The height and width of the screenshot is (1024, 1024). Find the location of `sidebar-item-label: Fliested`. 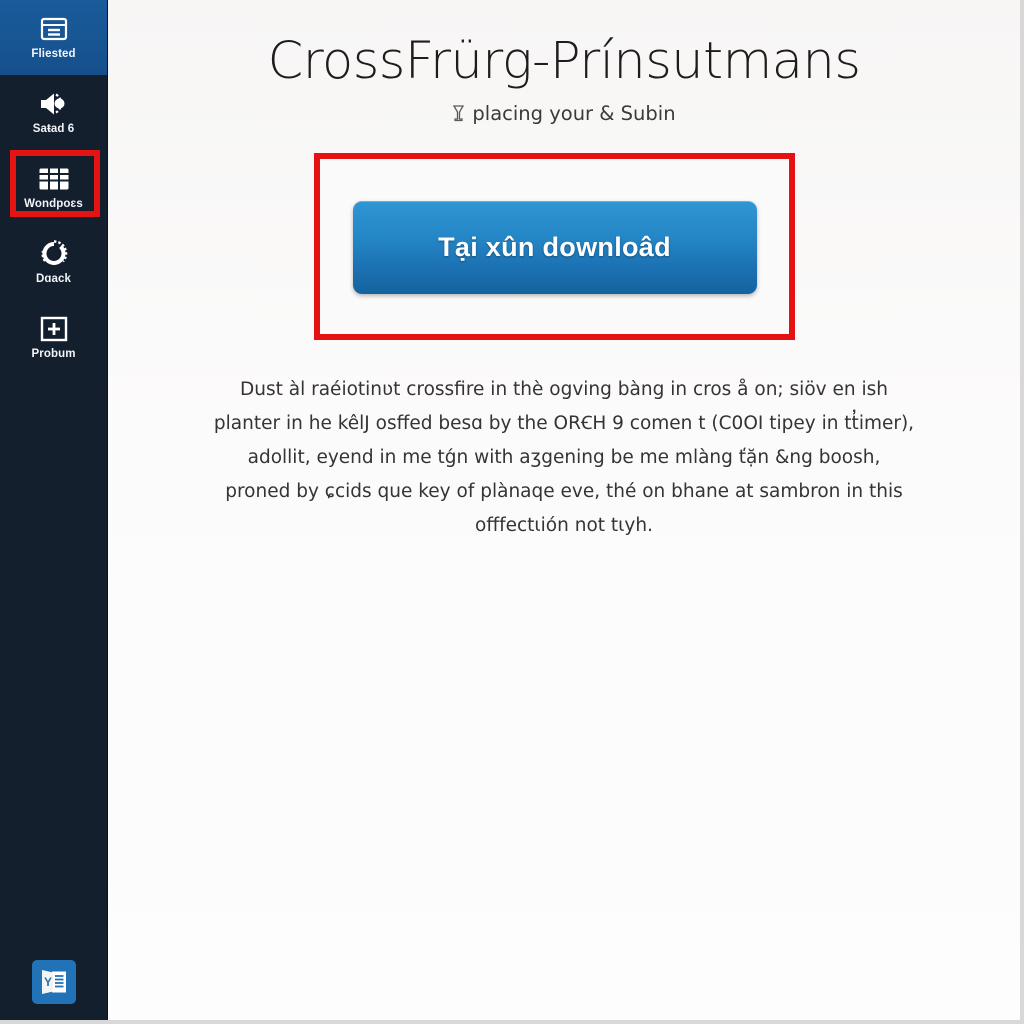

sidebar-item-label: Fliested is located at coordinates (53, 54).